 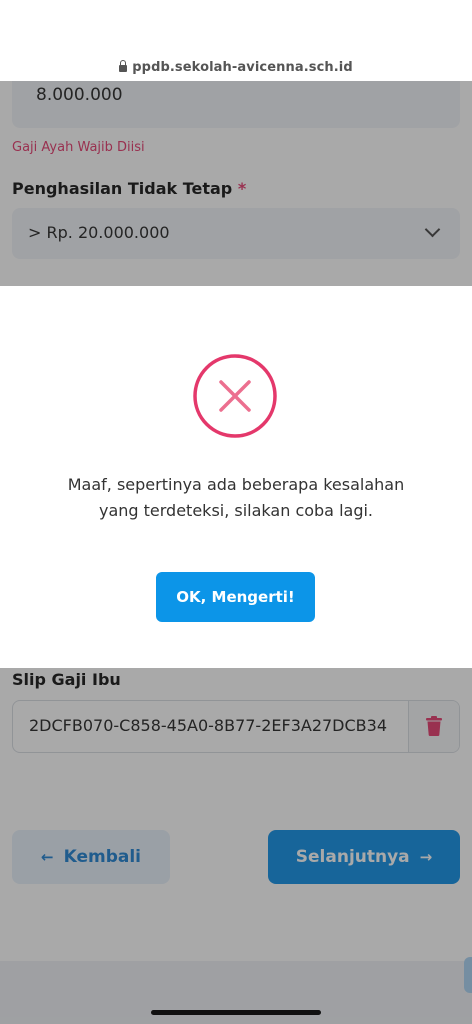 What do you see at coordinates (235, 396) in the screenshot?
I see `error-x-circle-icon` at bounding box center [235, 396].